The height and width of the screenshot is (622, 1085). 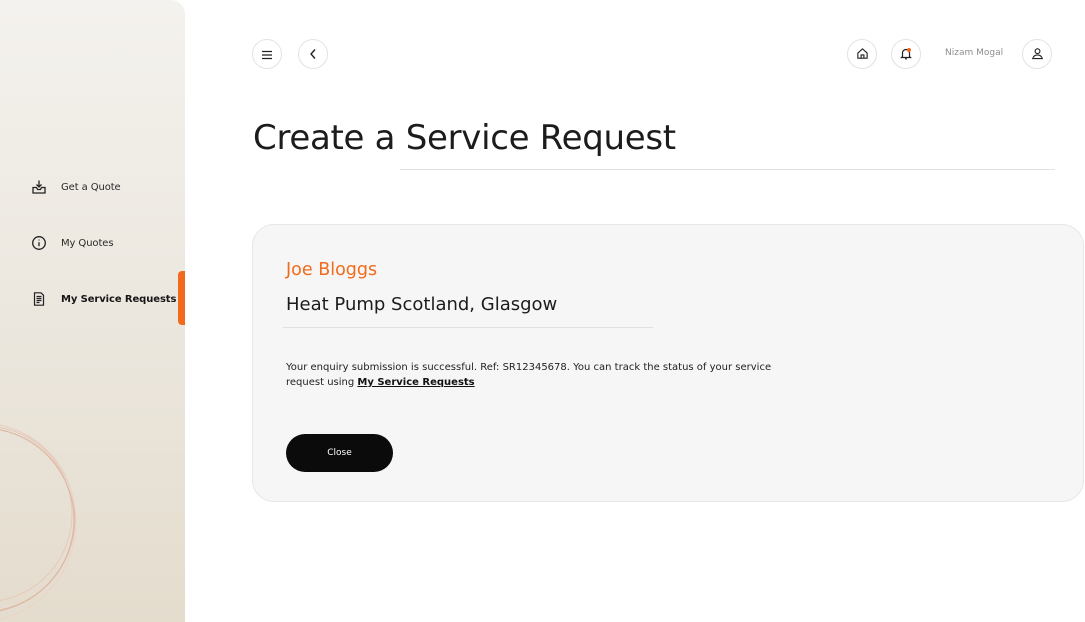 I want to click on sidebar-item-my-quotes: My Quotes, so click(x=92, y=243).